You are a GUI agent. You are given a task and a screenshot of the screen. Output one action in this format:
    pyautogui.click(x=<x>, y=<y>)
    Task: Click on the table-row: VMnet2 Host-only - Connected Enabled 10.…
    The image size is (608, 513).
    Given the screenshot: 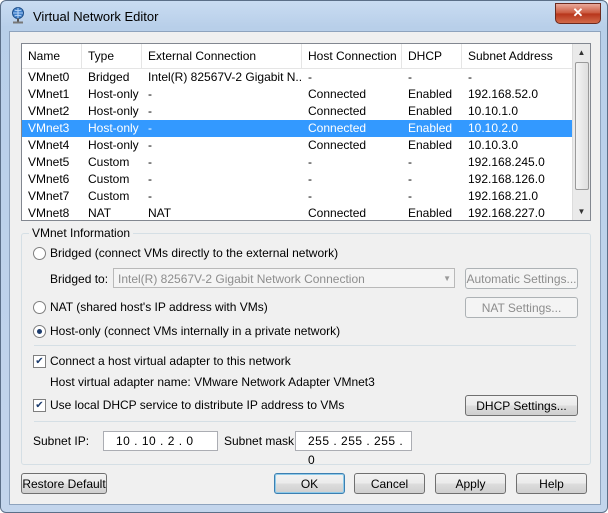 What is the action you would take?
    pyautogui.click(x=297, y=111)
    